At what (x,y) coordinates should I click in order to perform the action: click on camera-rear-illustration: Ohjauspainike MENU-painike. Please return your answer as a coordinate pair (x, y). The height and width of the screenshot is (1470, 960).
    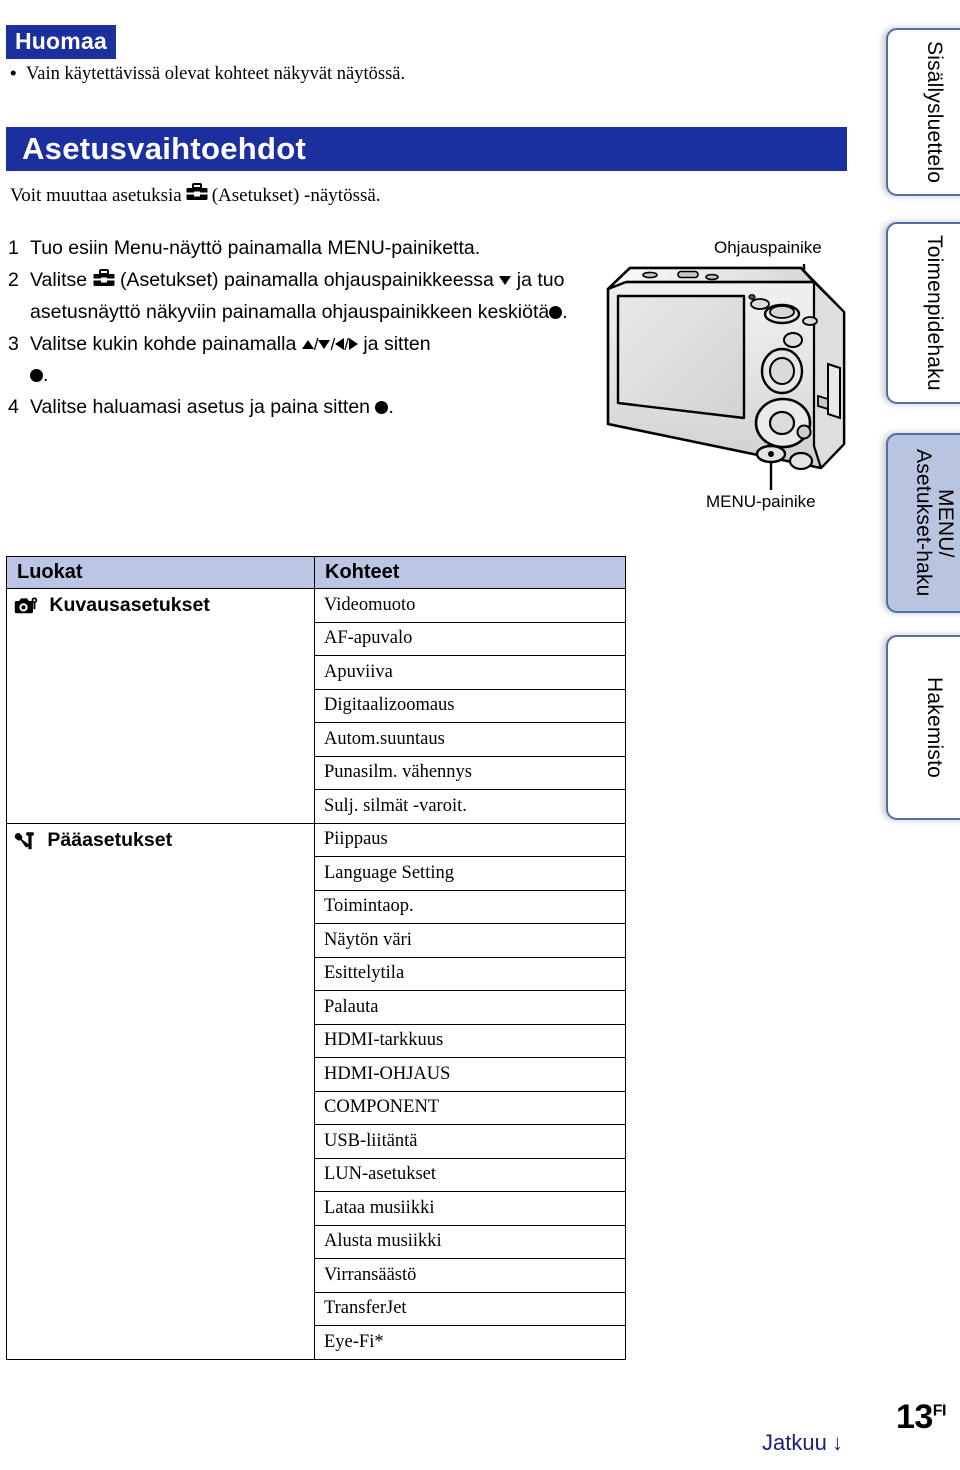
    Looking at the image, I should click on (736, 378).